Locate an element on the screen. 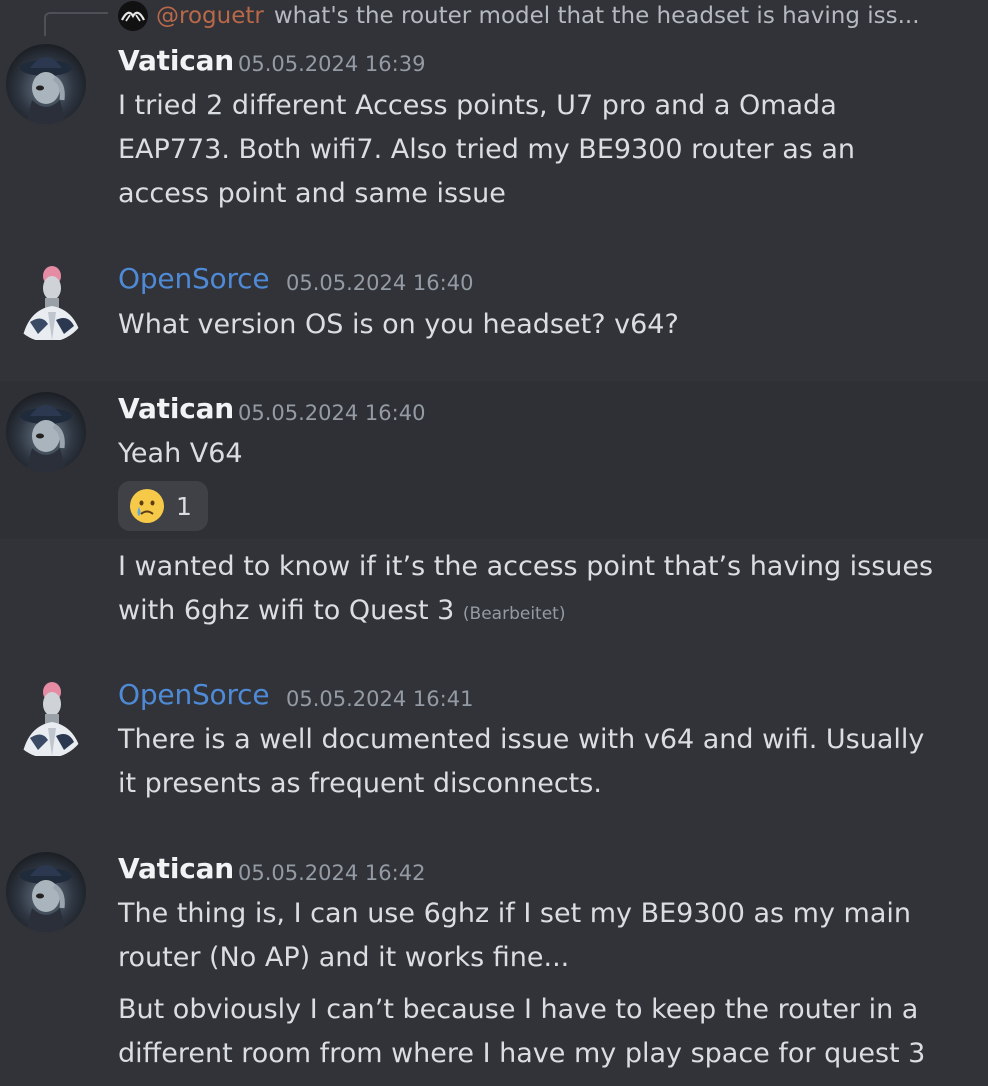 The image size is (988, 1086). message-timestamp: 05.05.2024 16:39 is located at coordinates (332, 64).